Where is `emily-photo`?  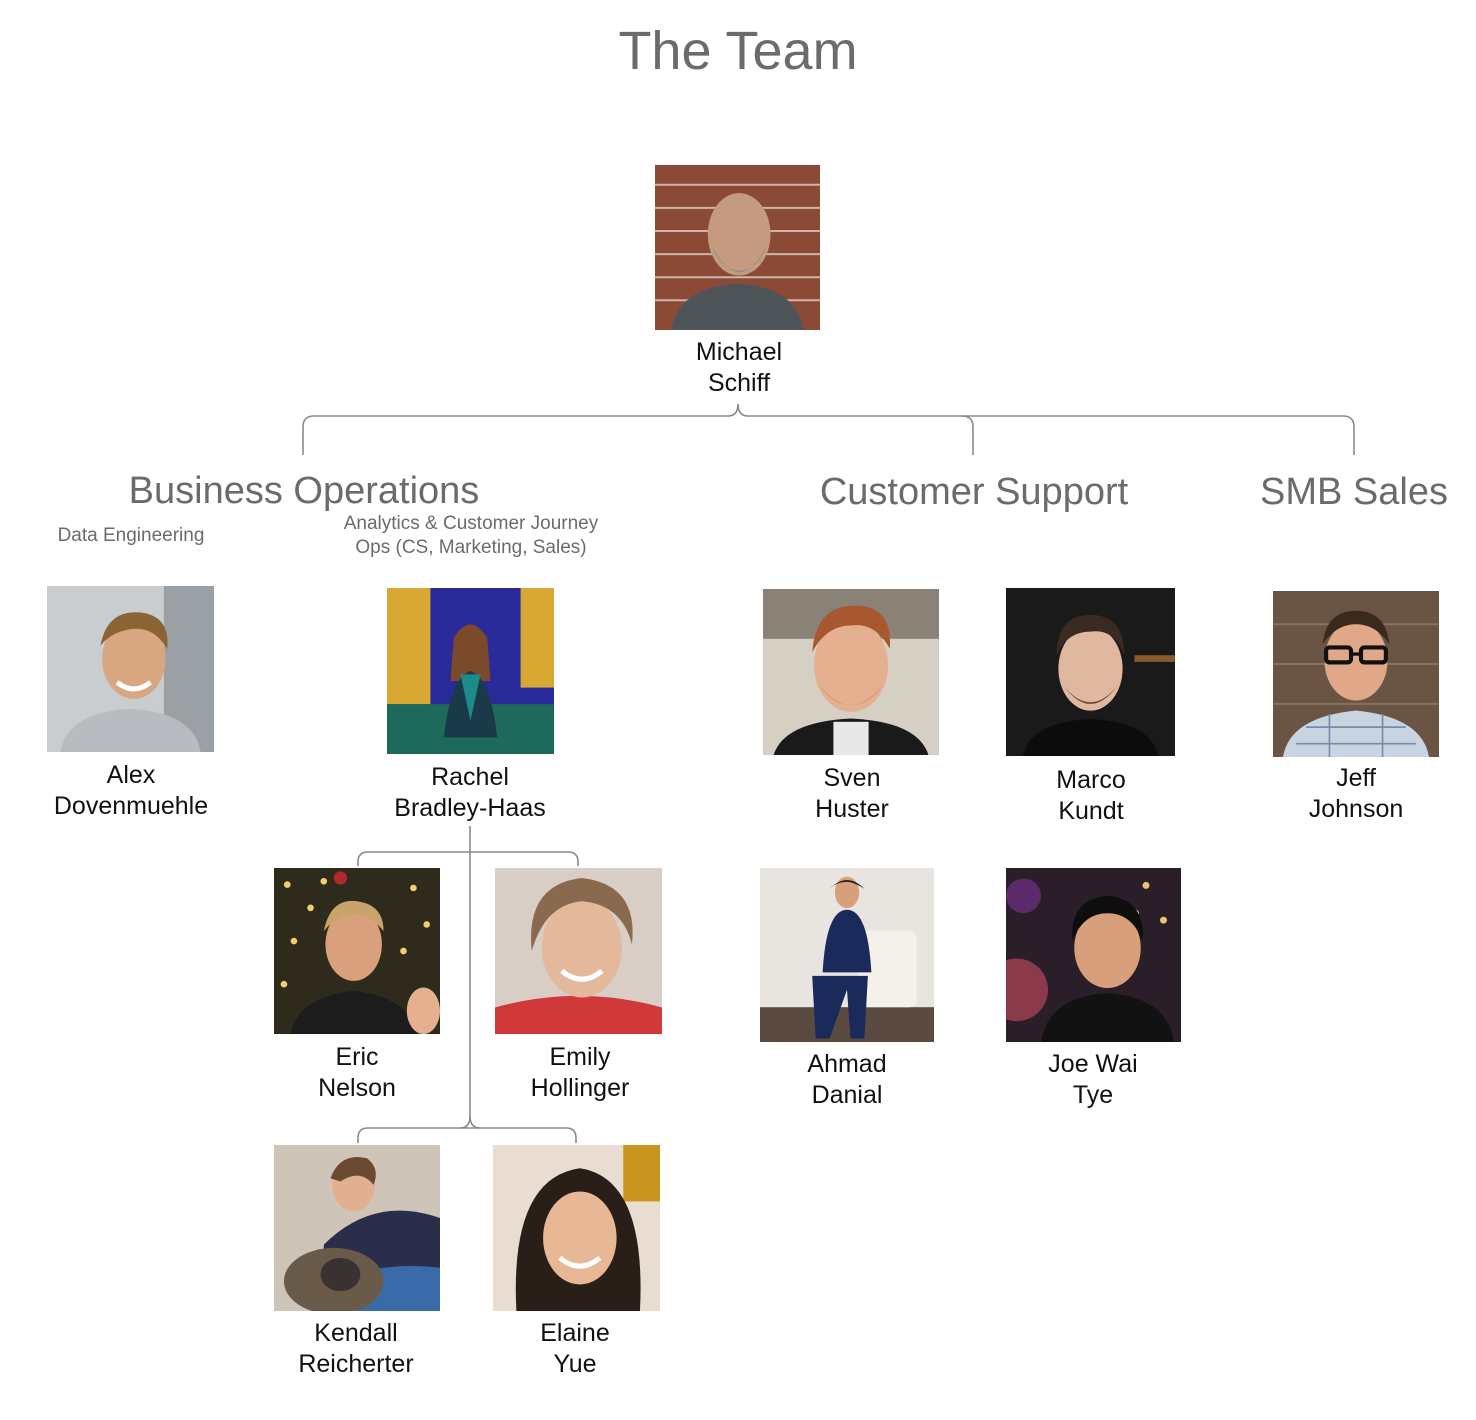 emily-photo is located at coordinates (578, 951).